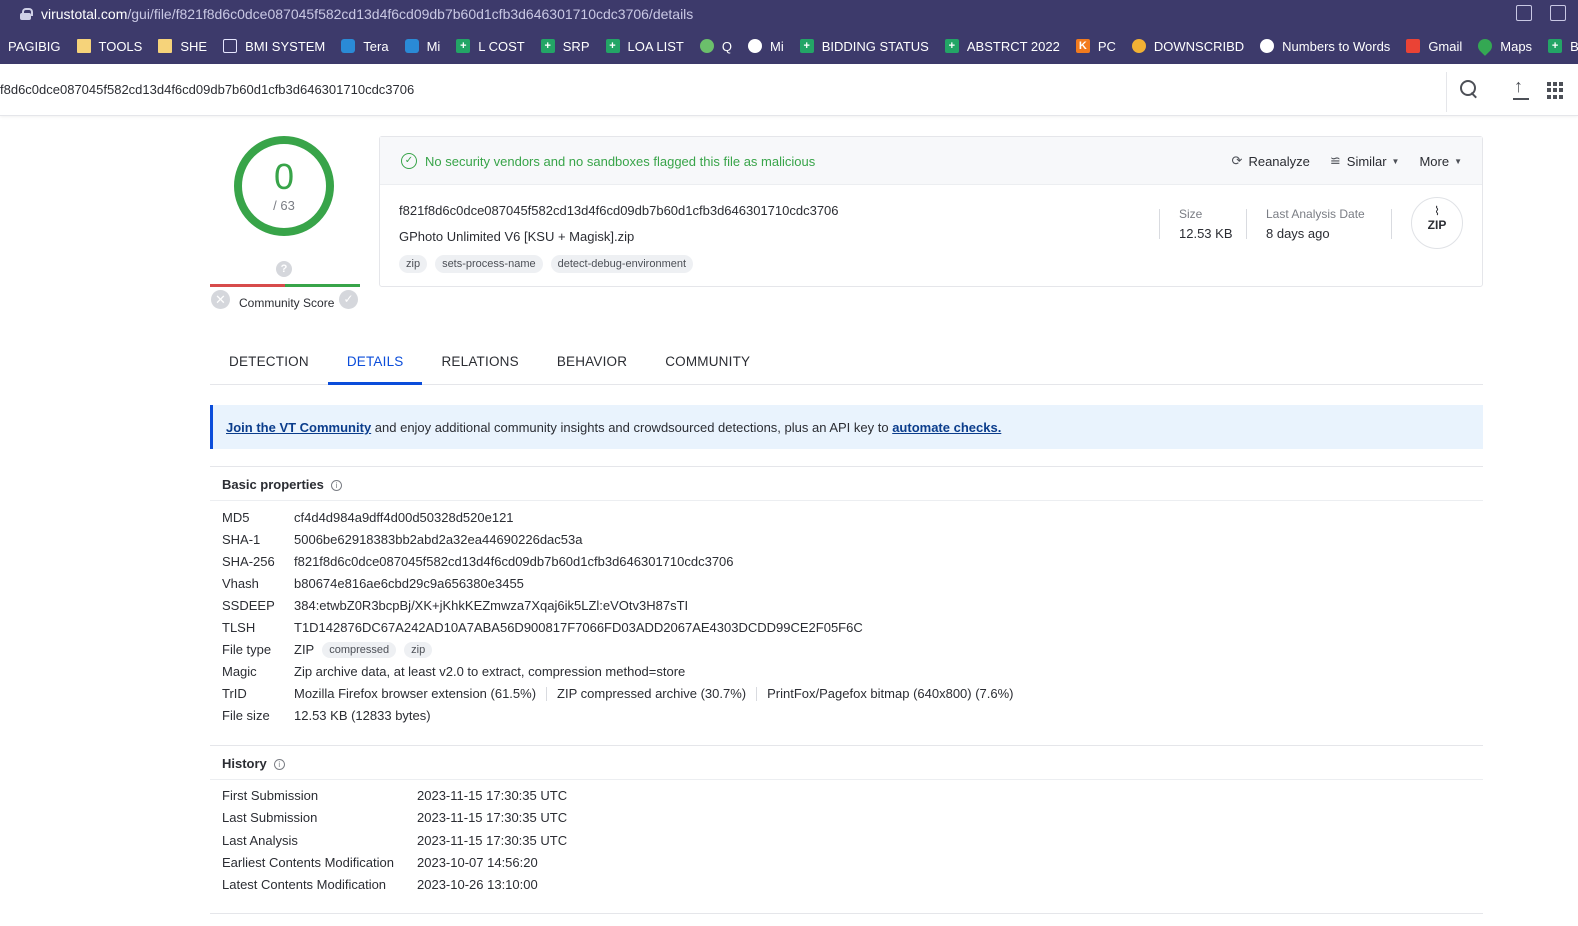 The image size is (1578, 926). What do you see at coordinates (34, 46) in the screenshot?
I see `bookmark-item: PAGIBIG` at bounding box center [34, 46].